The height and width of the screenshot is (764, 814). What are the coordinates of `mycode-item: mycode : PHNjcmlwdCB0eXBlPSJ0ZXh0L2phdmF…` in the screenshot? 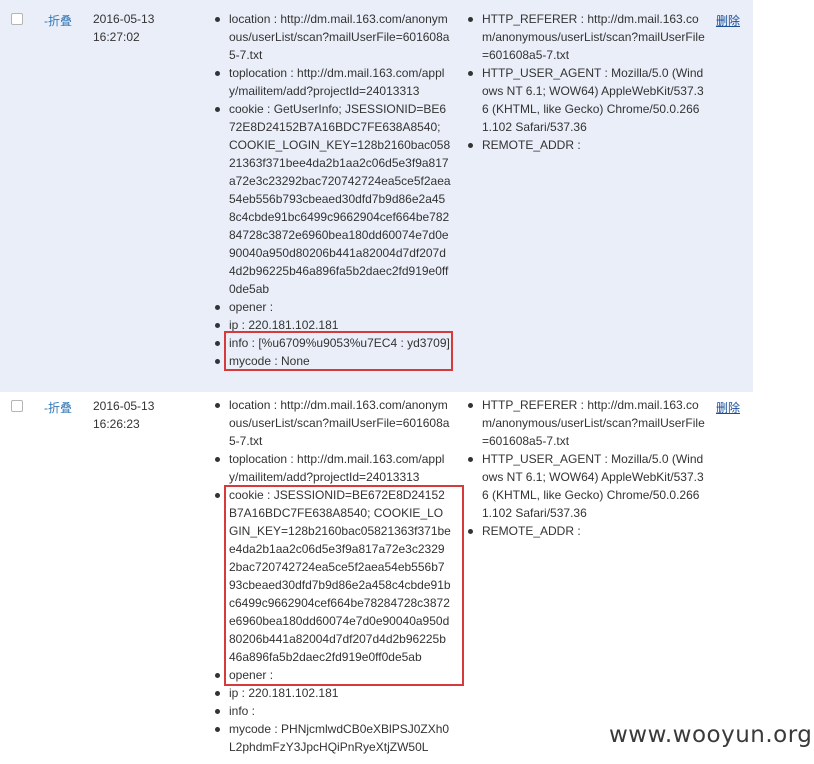 It's located at (332, 738).